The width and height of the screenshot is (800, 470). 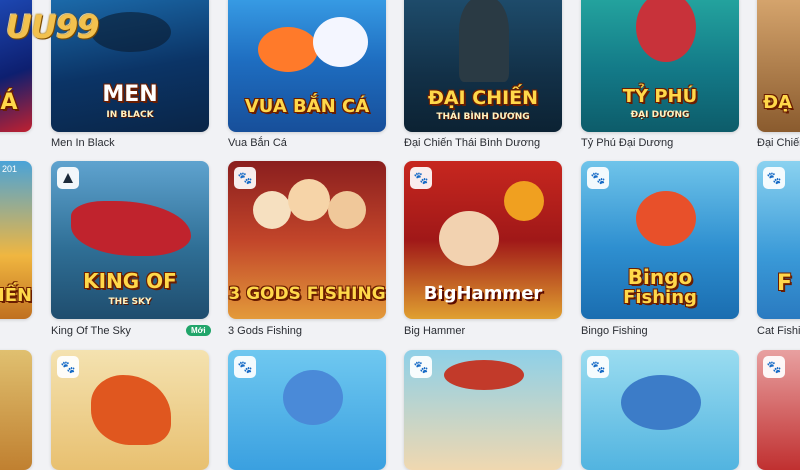 What do you see at coordinates (257, 143) in the screenshot?
I see `game-title: Vua Bắn Cá` at bounding box center [257, 143].